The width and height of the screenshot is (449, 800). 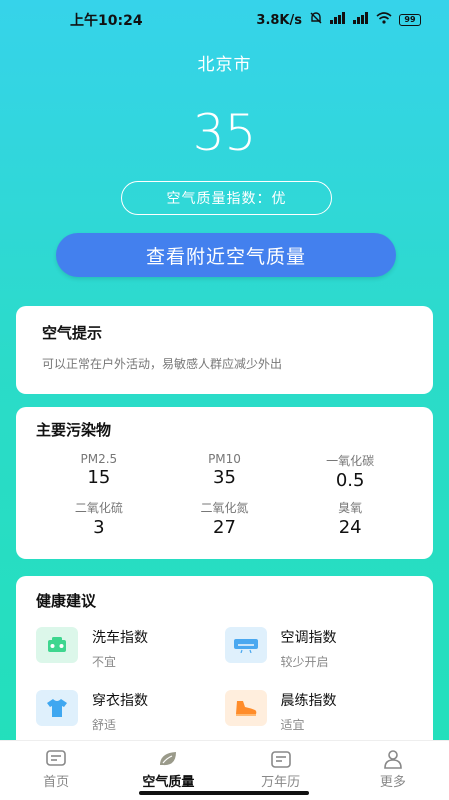 I want to click on aqi-level-badge: 空气质量指数：优, so click(x=226, y=198).